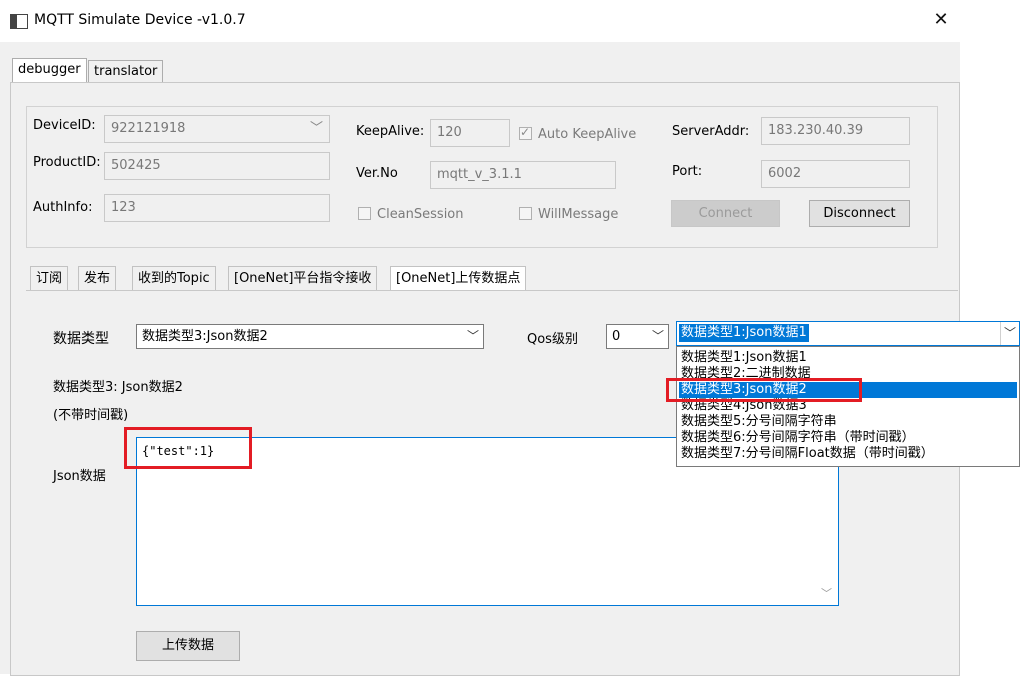 This screenshot has height=676, width=1020. What do you see at coordinates (744, 333) in the screenshot?
I see `dropdown-current-value: 数据类型1:Json数据1` at bounding box center [744, 333].